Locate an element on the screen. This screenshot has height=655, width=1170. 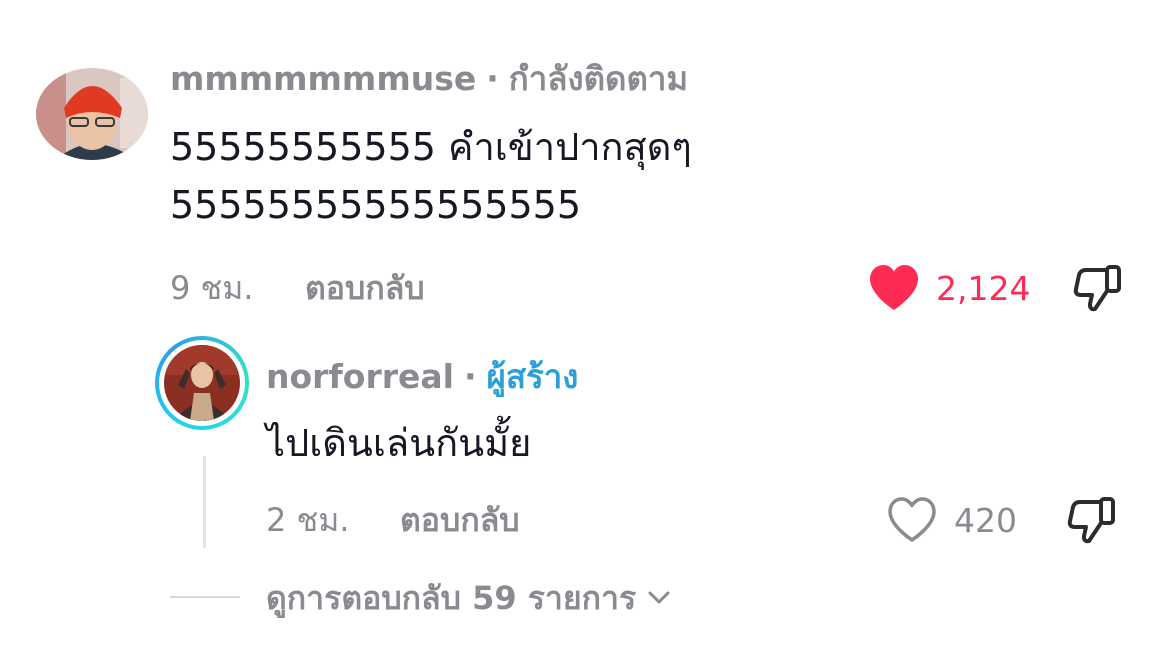
commenter-avatar is located at coordinates (92, 114).